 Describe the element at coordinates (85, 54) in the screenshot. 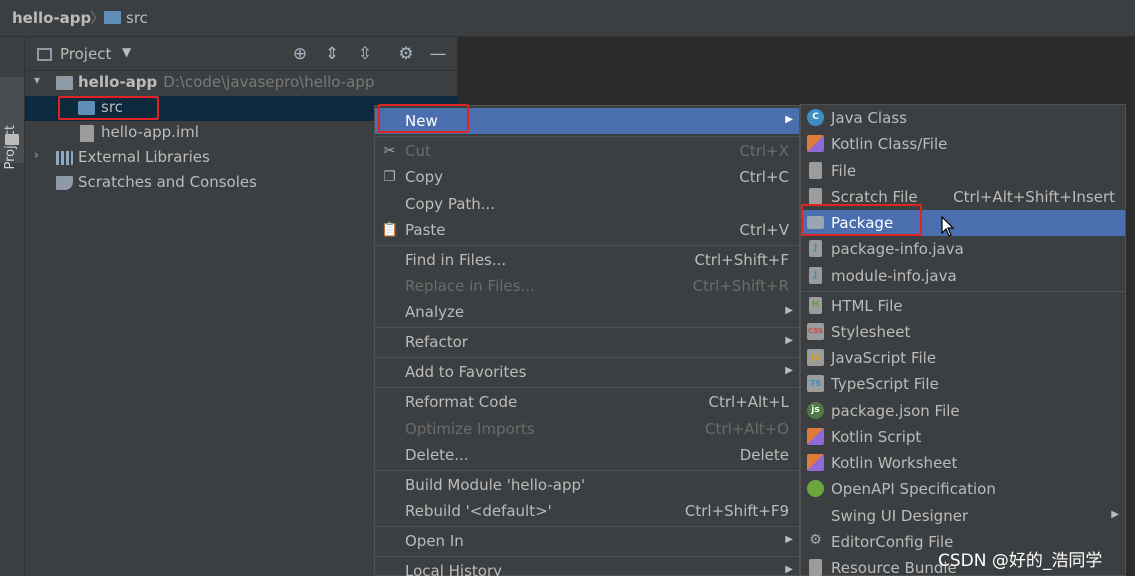

I see `panel-title: Project` at that location.